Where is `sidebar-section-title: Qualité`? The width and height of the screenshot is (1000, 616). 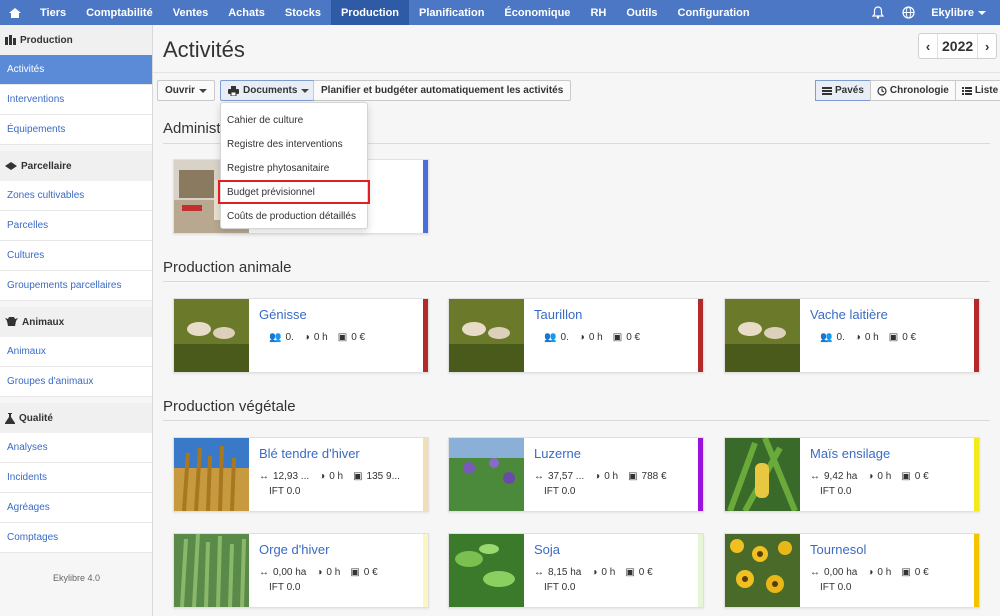
sidebar-section-title: Qualité is located at coordinates (36, 418).